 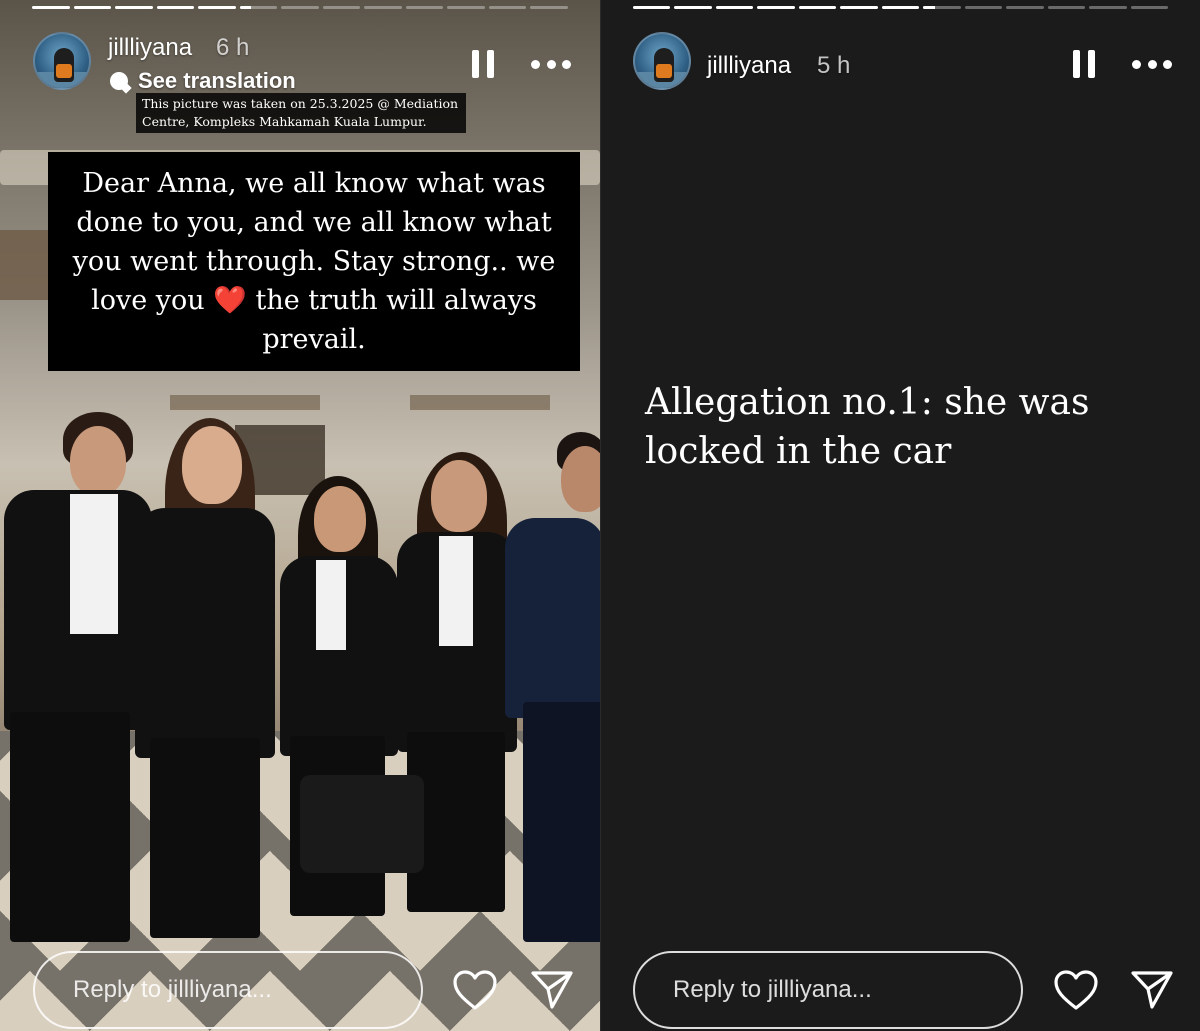 What do you see at coordinates (217, 80) in the screenshot?
I see `see-translation-label: See translation` at bounding box center [217, 80].